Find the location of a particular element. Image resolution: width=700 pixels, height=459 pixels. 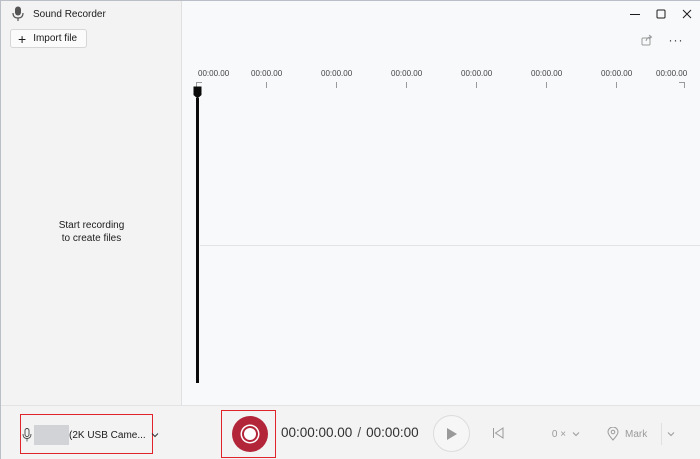

minimize-button is located at coordinates (635, 14).